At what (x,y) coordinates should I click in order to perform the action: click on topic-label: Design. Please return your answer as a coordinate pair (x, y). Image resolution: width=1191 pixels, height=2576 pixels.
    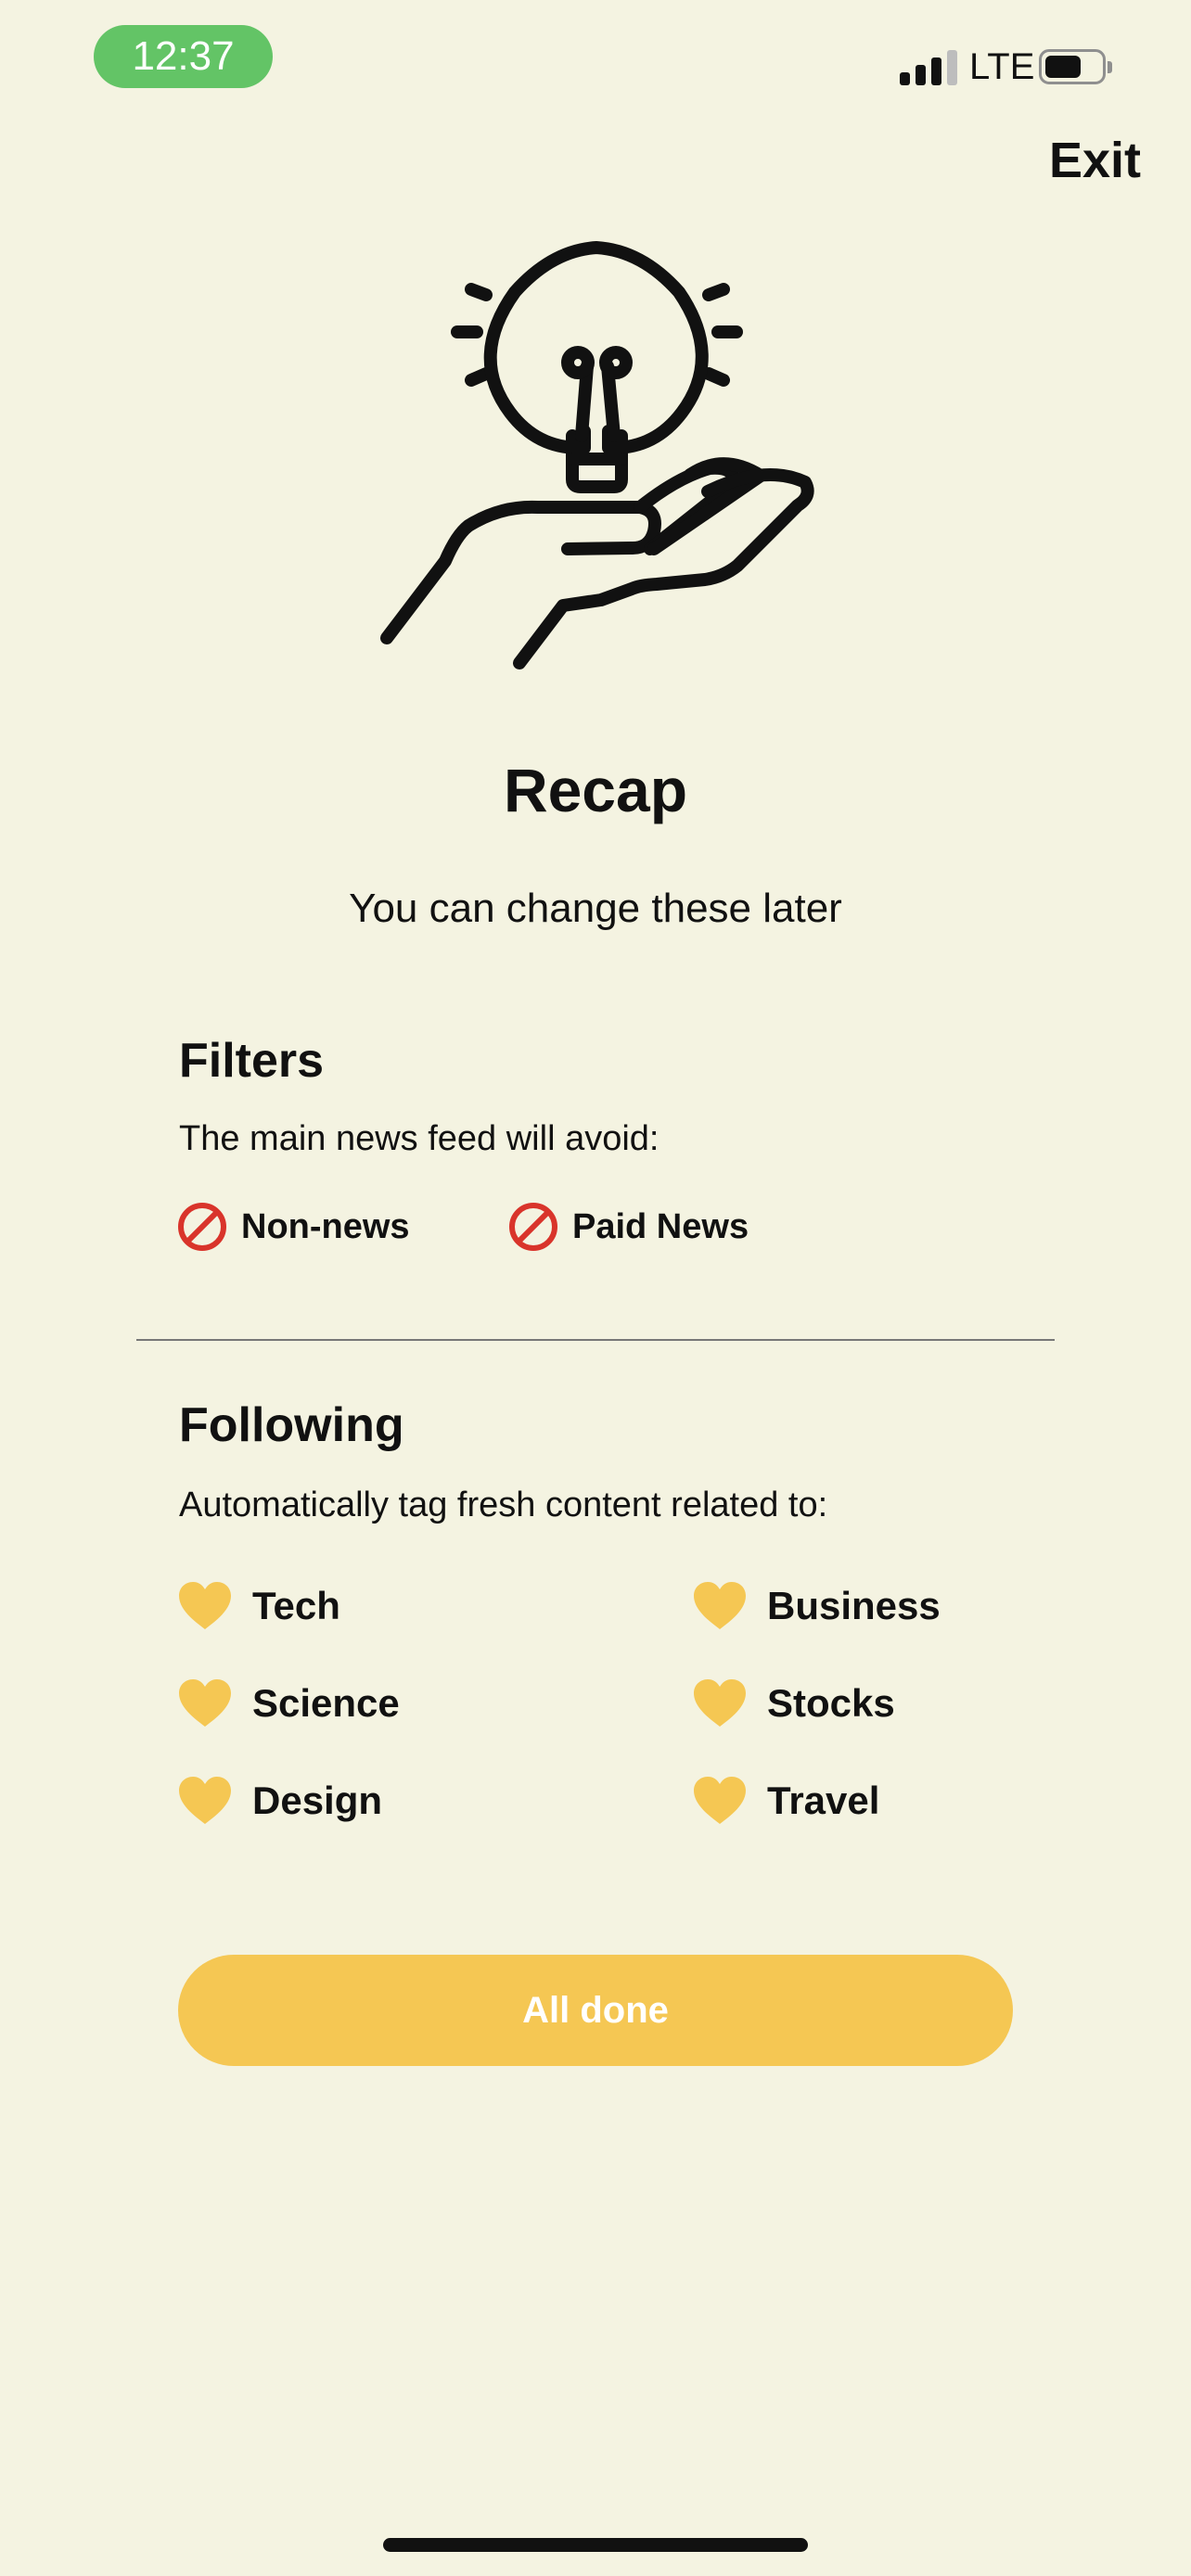
    Looking at the image, I should click on (317, 1800).